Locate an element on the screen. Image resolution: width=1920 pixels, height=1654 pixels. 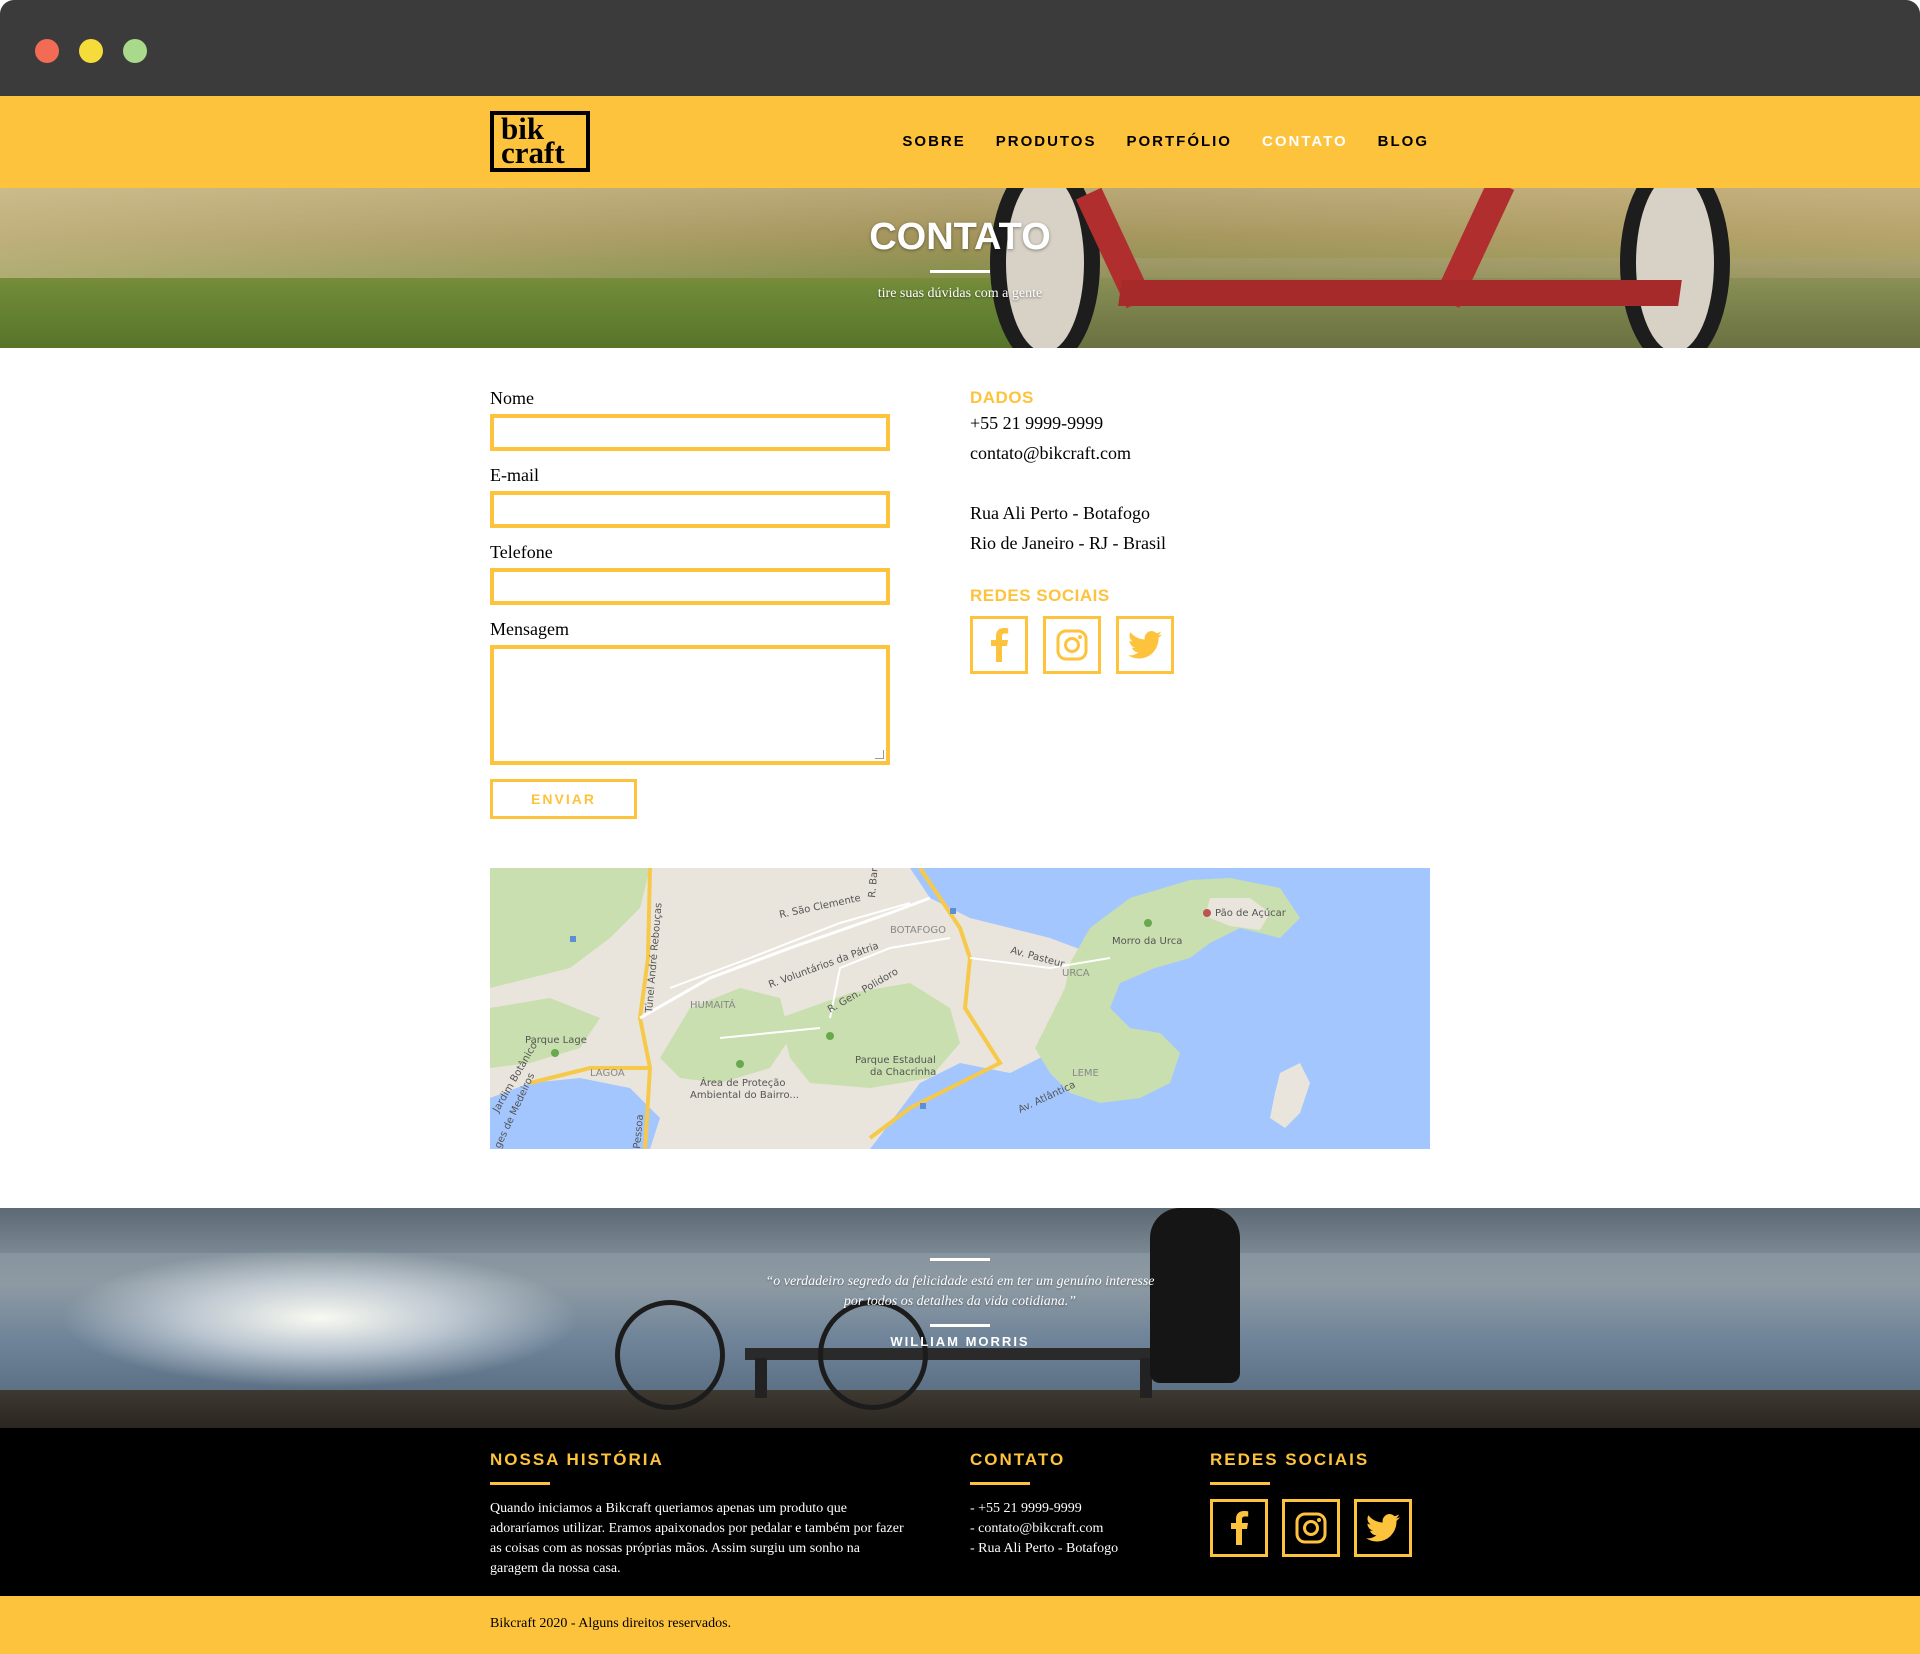
footer-social: REDES SOCIAIS is located at coordinates (1325, 1503).